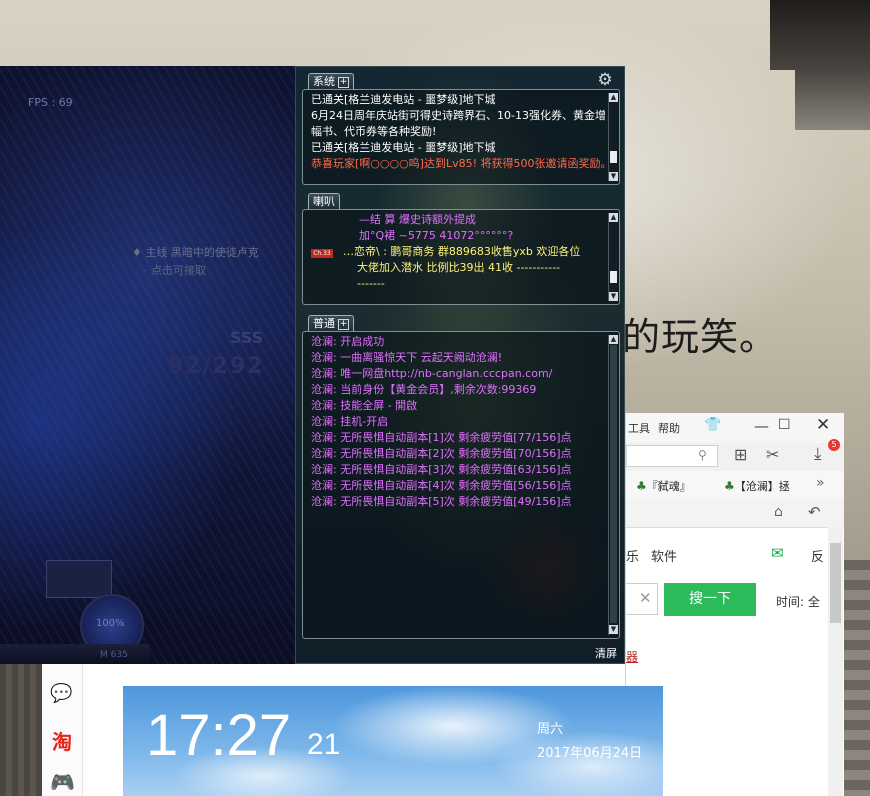  What do you see at coordinates (114, 655) in the screenshot?
I see `hud-text: M 635` at bounding box center [114, 655].